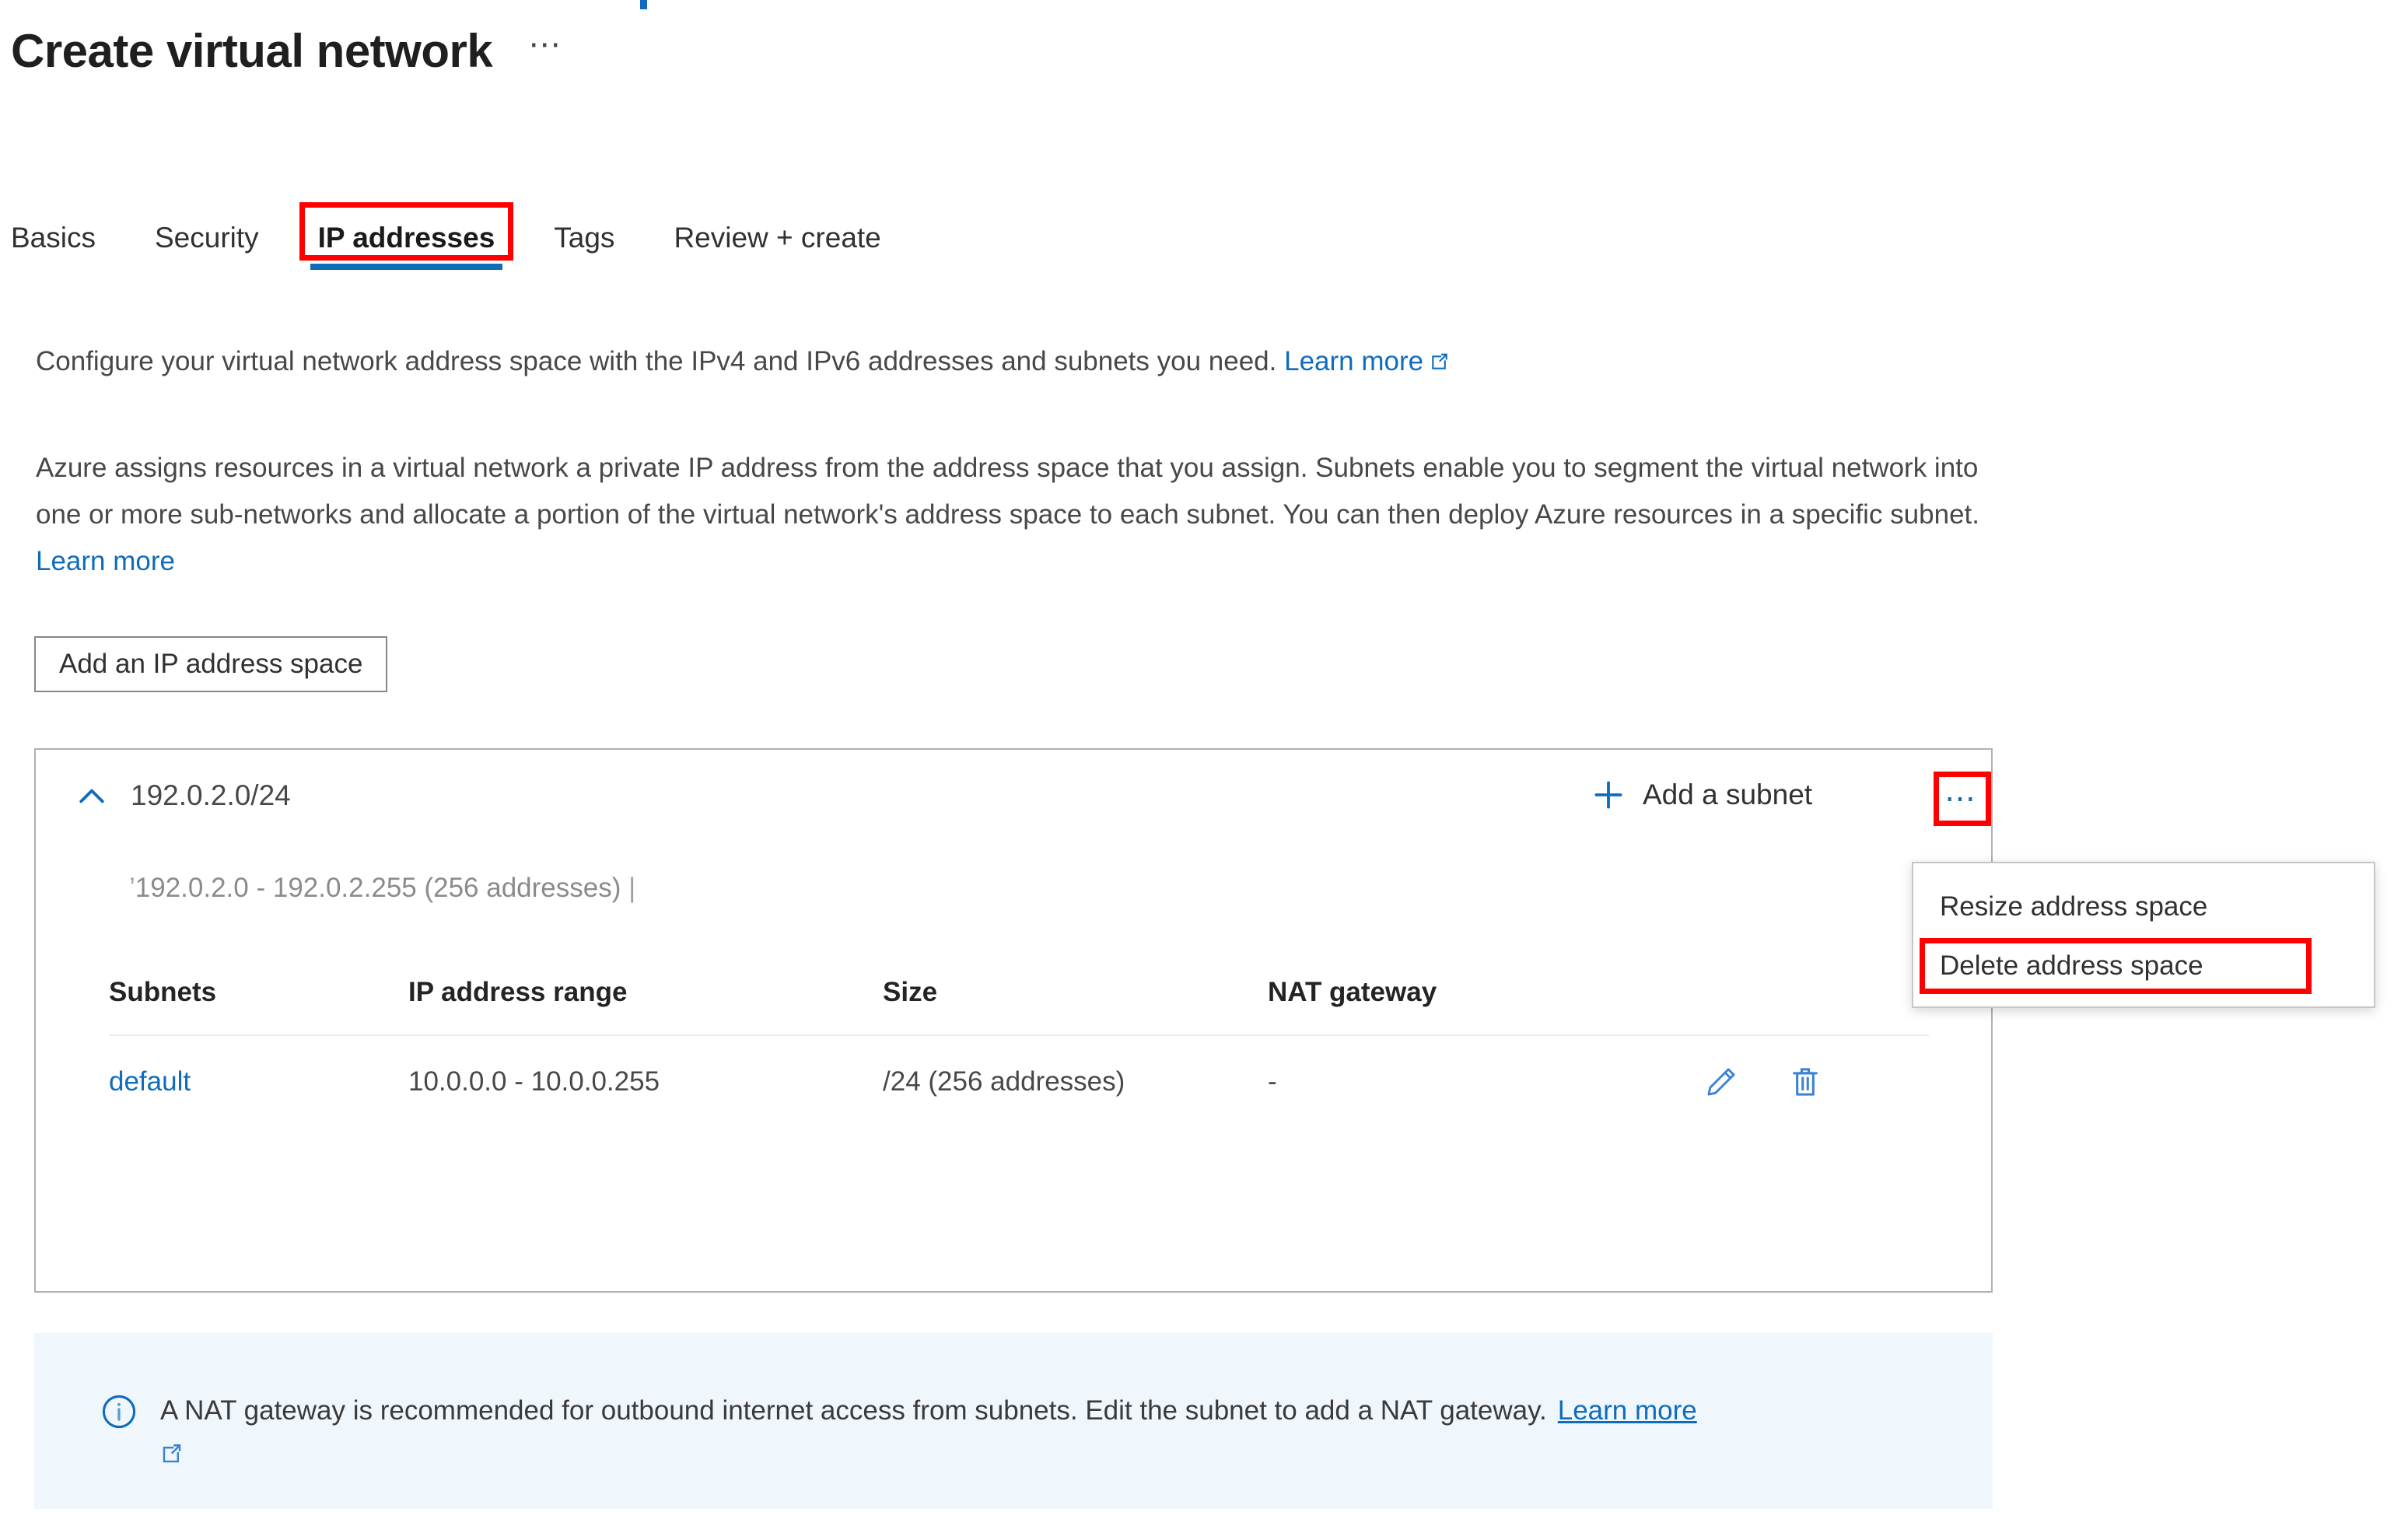 The width and height of the screenshot is (2408, 1533). I want to click on cell-ip-address-range: 10.0.0.0 - 10.0.0.255, so click(534, 1081).